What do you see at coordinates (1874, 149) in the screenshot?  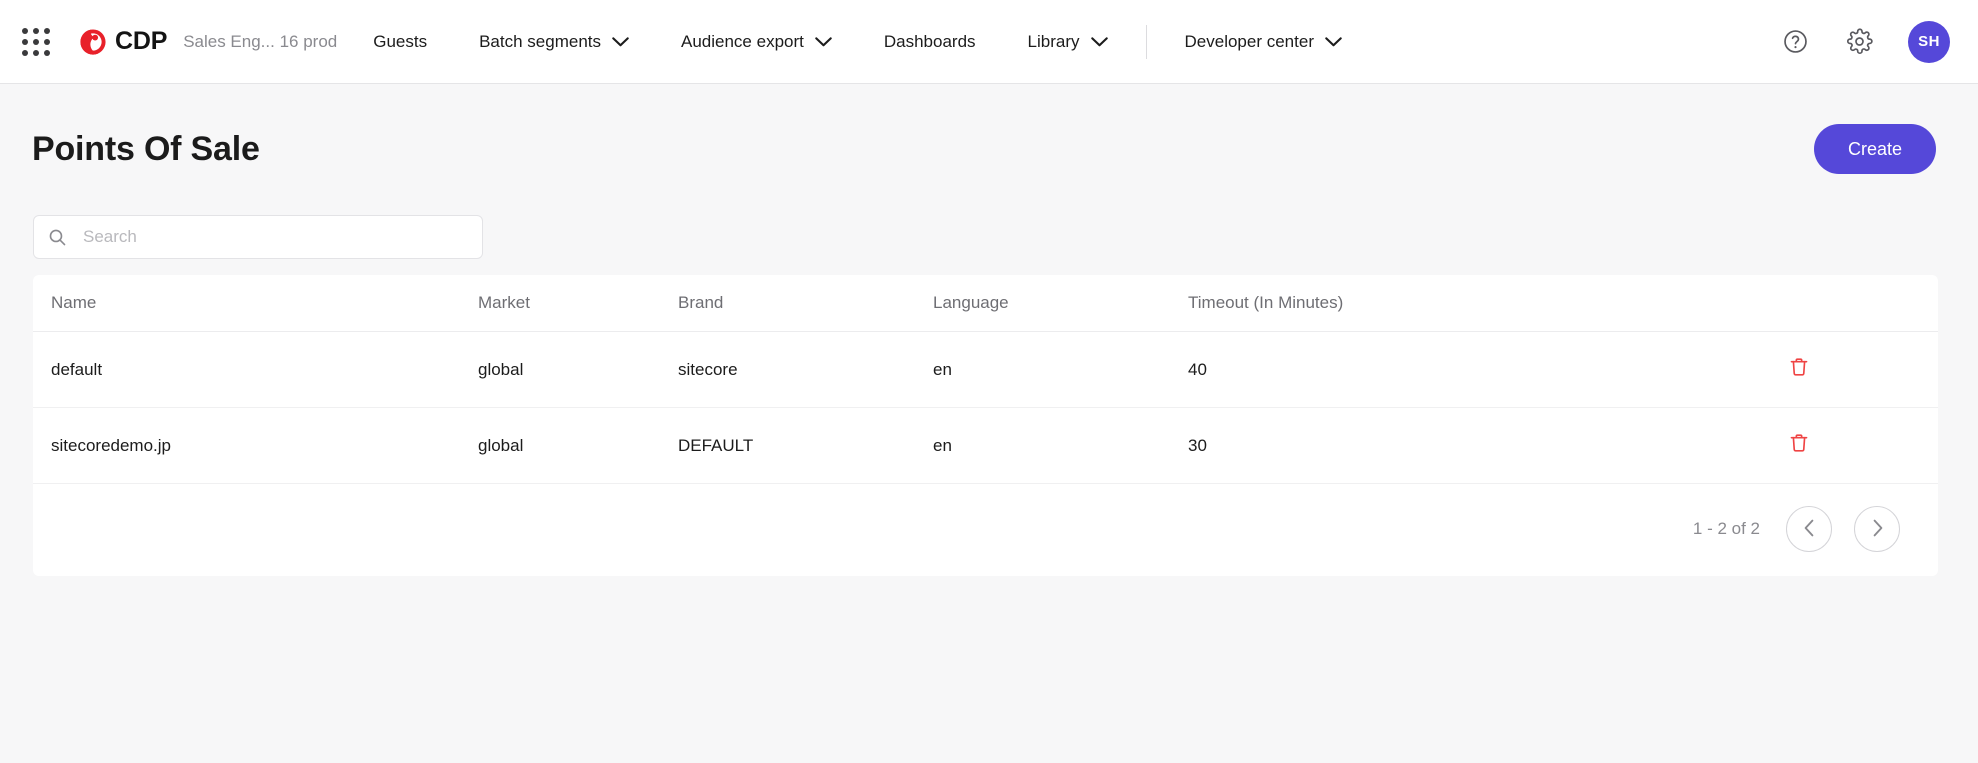 I see `create-button: Create` at bounding box center [1874, 149].